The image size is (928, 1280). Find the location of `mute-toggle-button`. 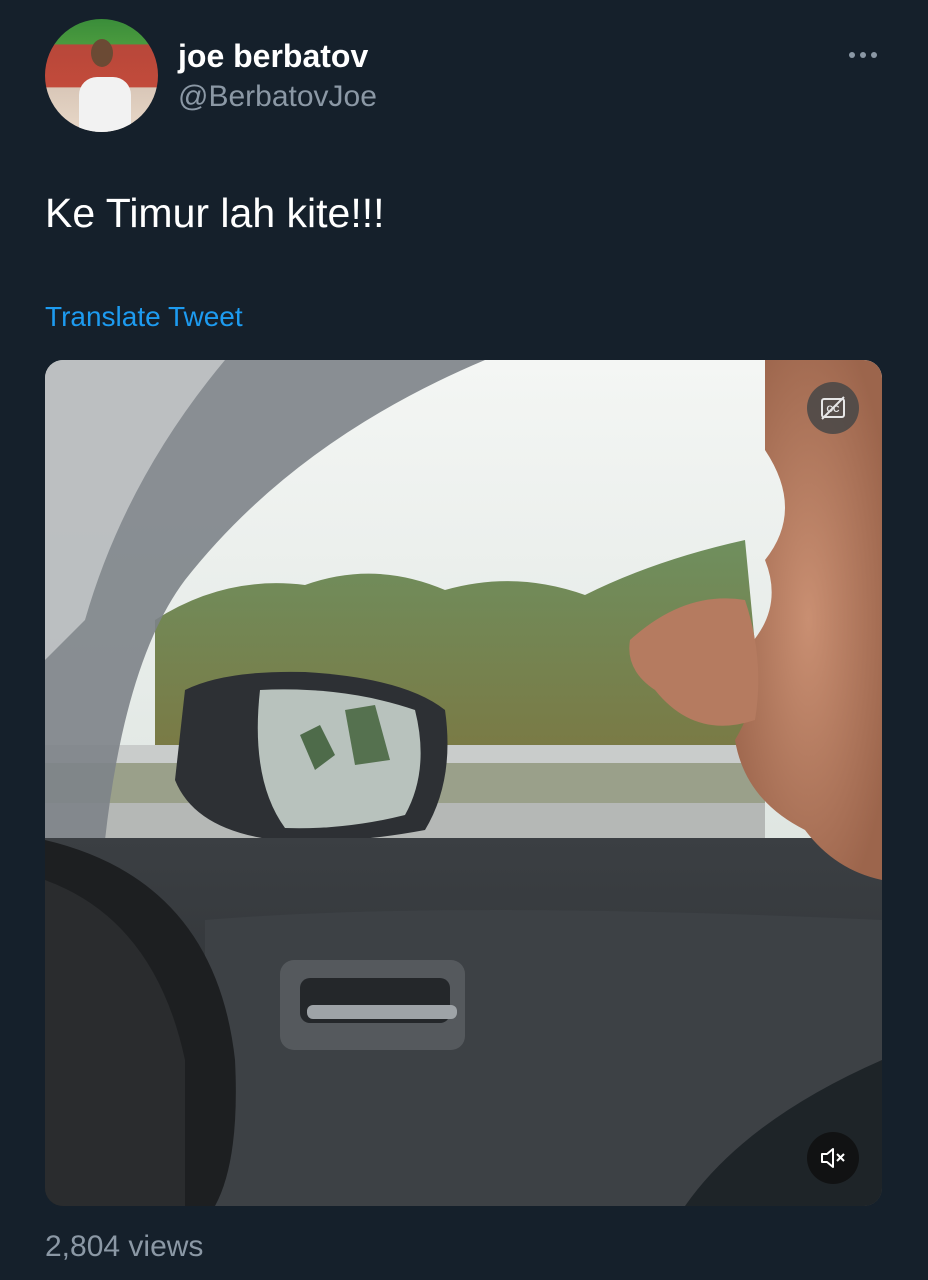

mute-toggle-button is located at coordinates (833, 1158).